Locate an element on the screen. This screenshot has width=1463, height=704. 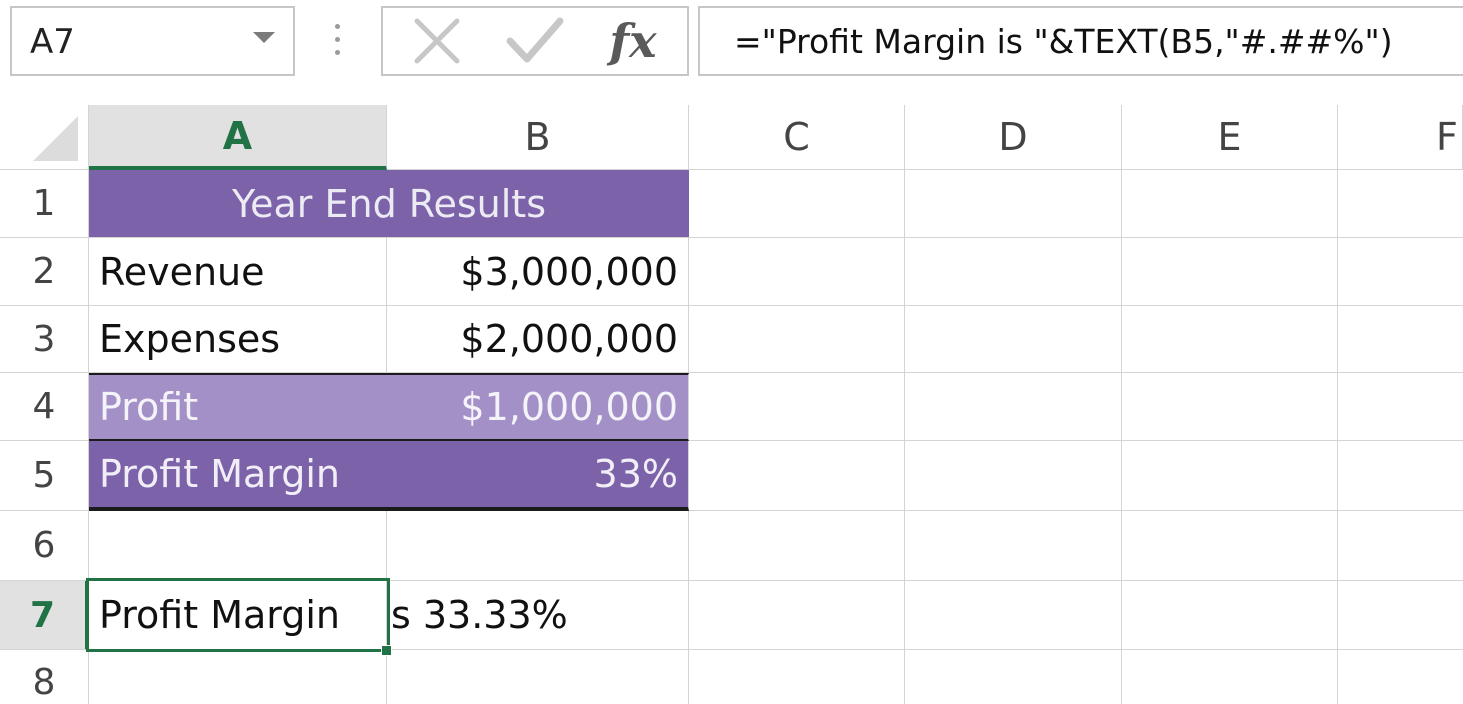
cell-c8 is located at coordinates (797, 677).